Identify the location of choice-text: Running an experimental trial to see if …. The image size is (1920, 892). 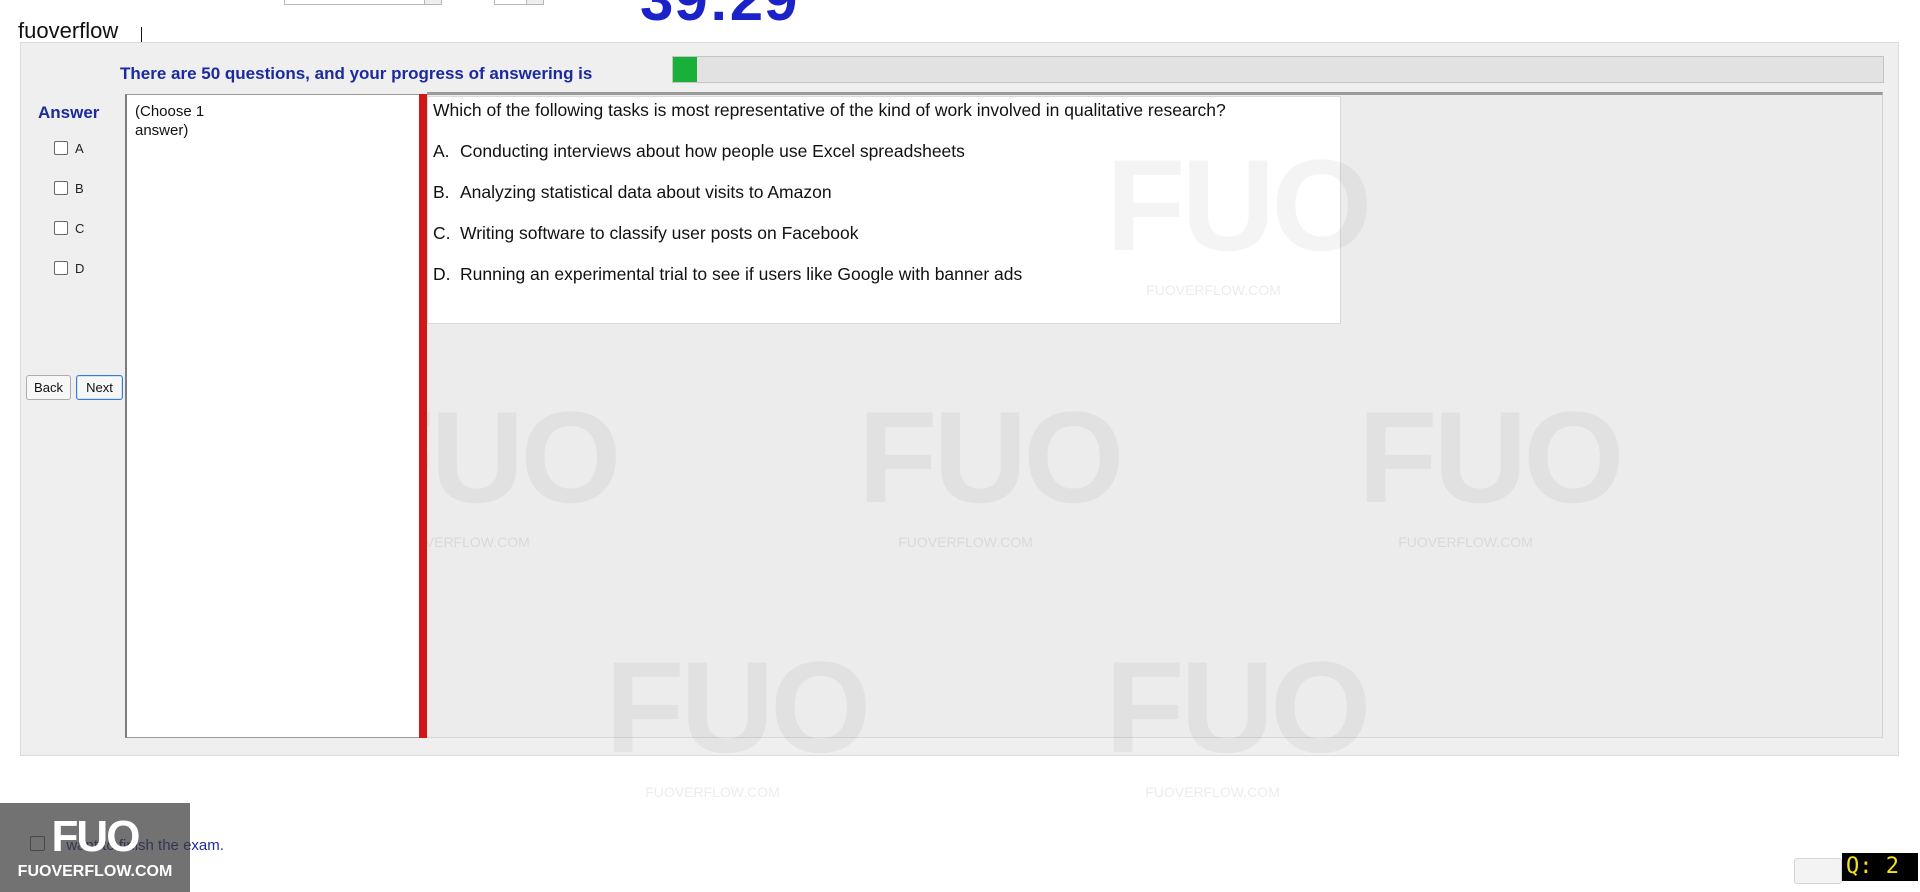
(741, 274).